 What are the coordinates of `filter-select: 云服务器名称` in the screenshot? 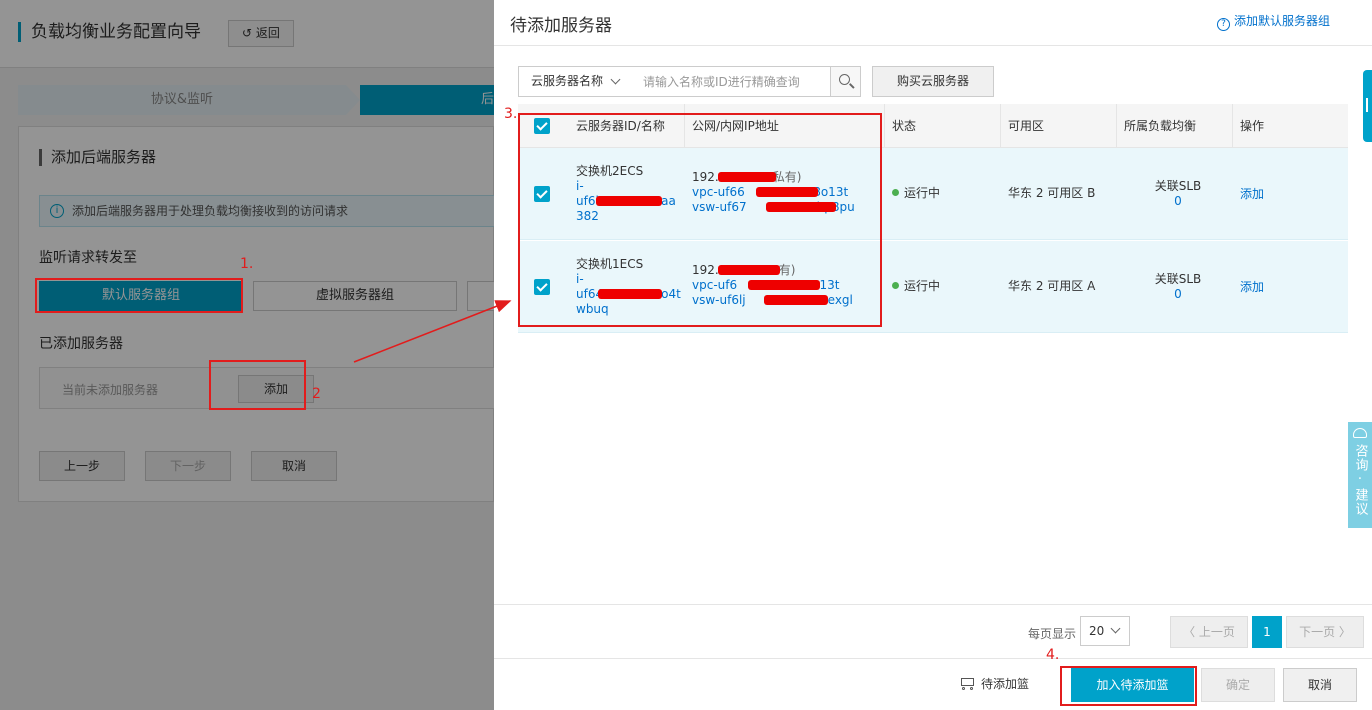 It's located at (575, 81).